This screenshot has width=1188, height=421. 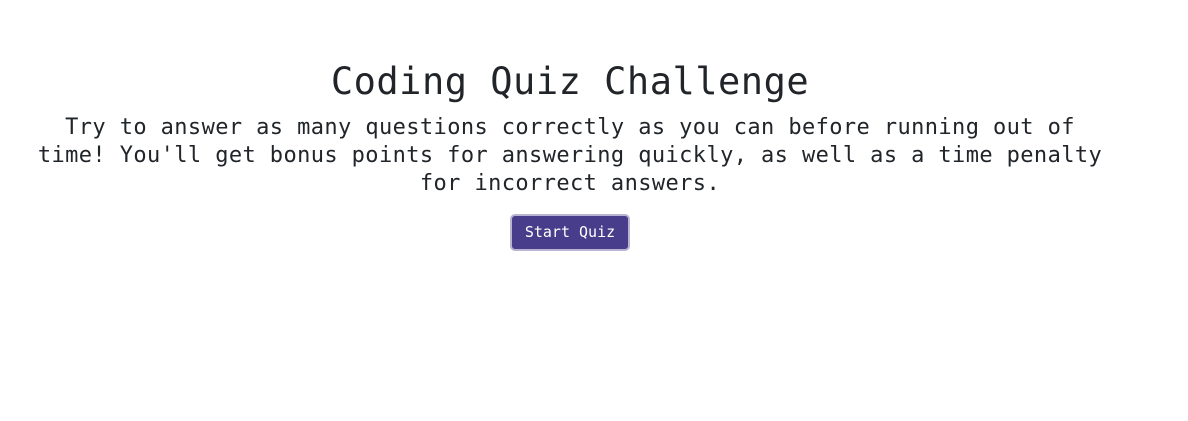 What do you see at coordinates (570, 81) in the screenshot?
I see `page-title: Coding Quiz Challenge` at bounding box center [570, 81].